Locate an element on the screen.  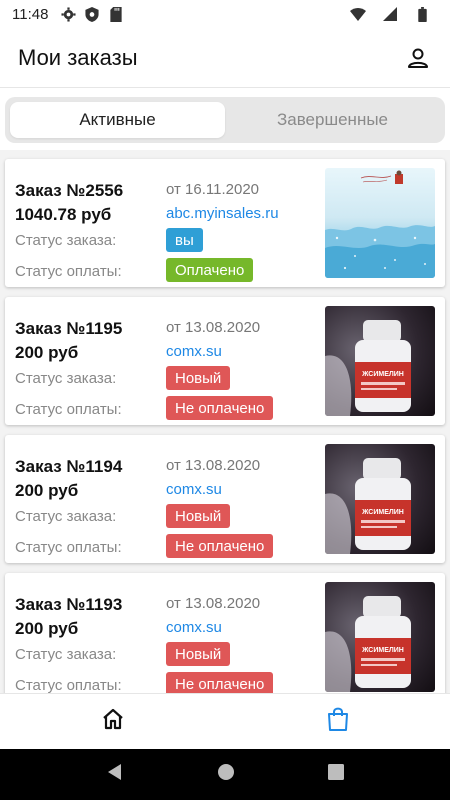
bottom-navigation is located at coordinates (225, 721).